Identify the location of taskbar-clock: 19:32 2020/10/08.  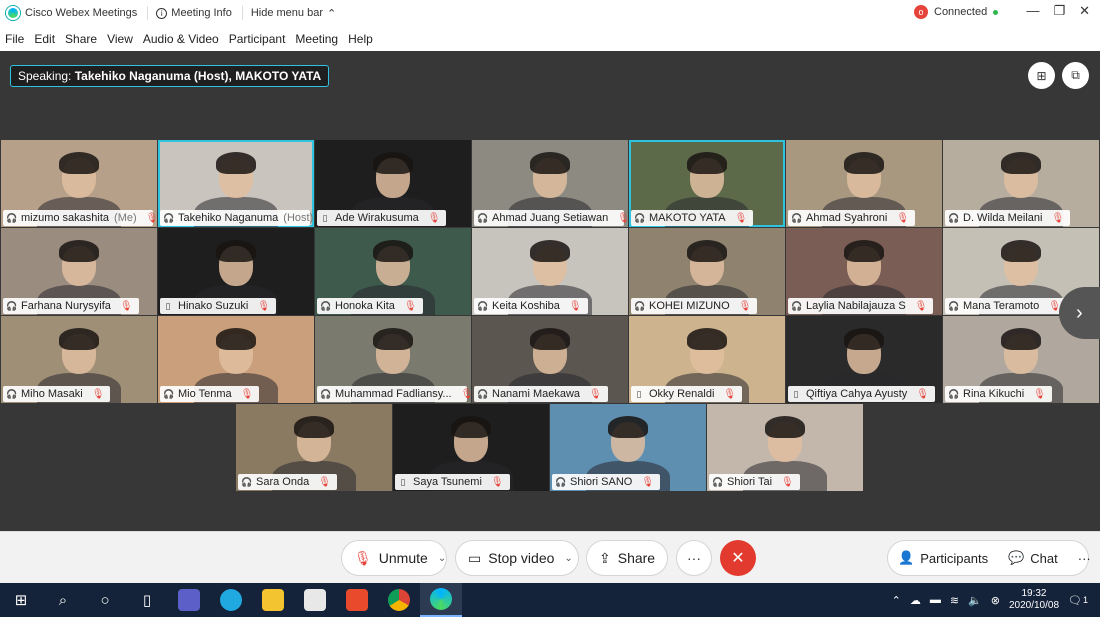
(1034, 600).